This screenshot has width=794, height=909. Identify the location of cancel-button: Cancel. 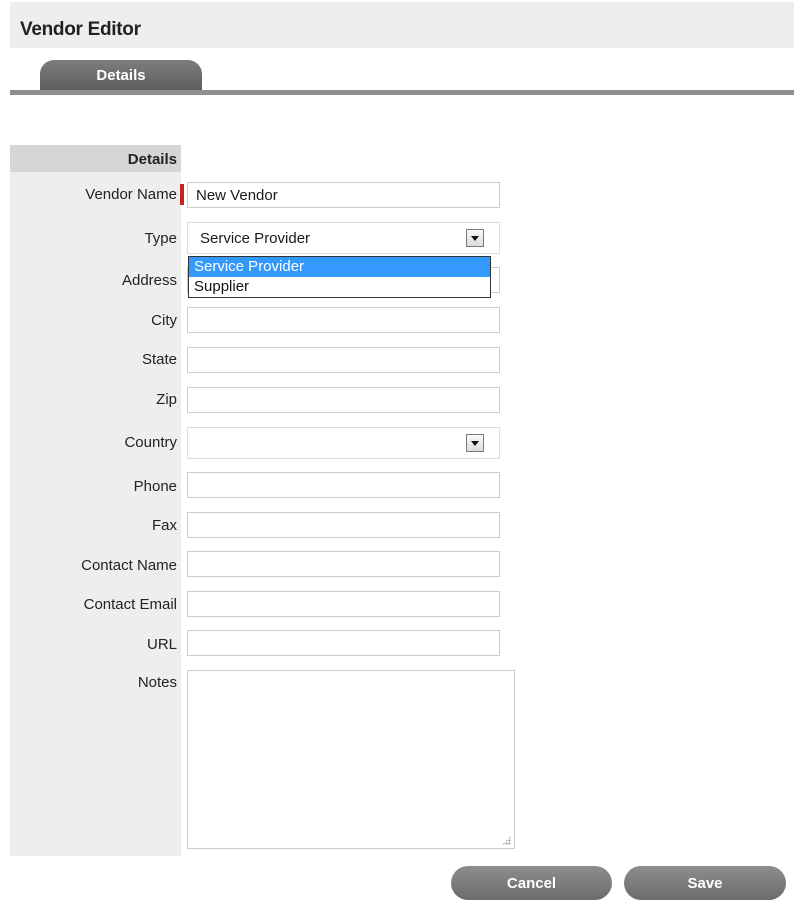
(531, 883).